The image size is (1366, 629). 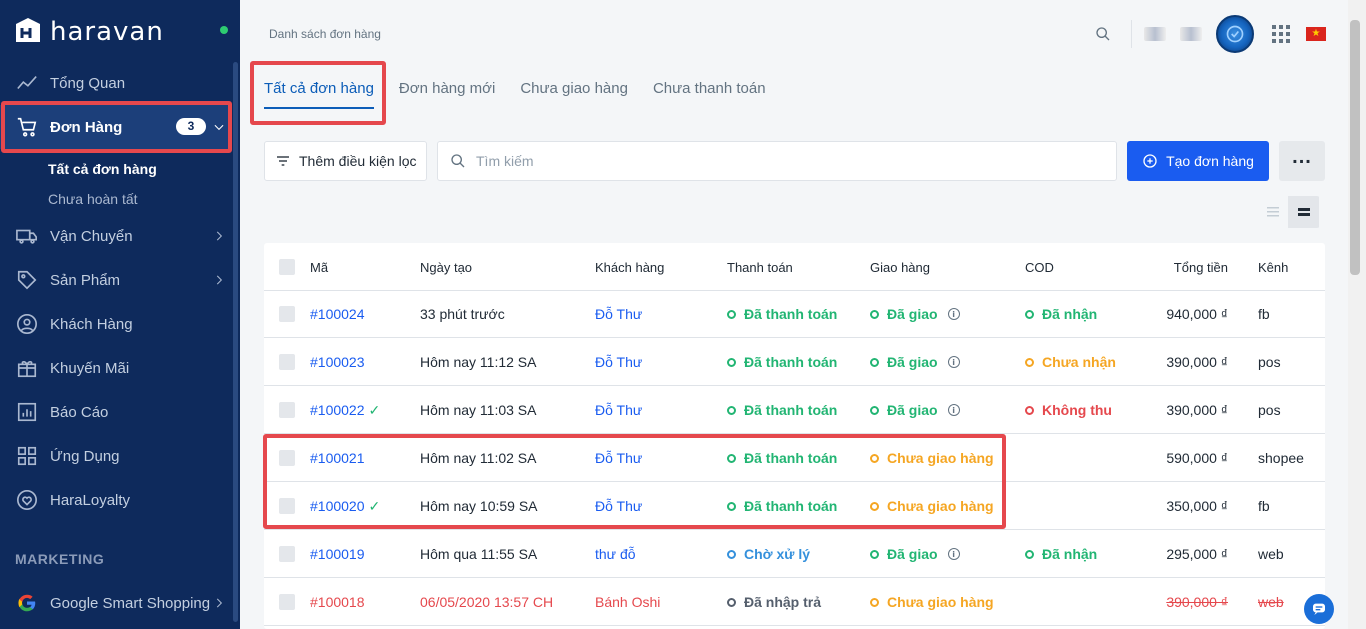 I want to click on search-icon, so click(x=1103, y=34).